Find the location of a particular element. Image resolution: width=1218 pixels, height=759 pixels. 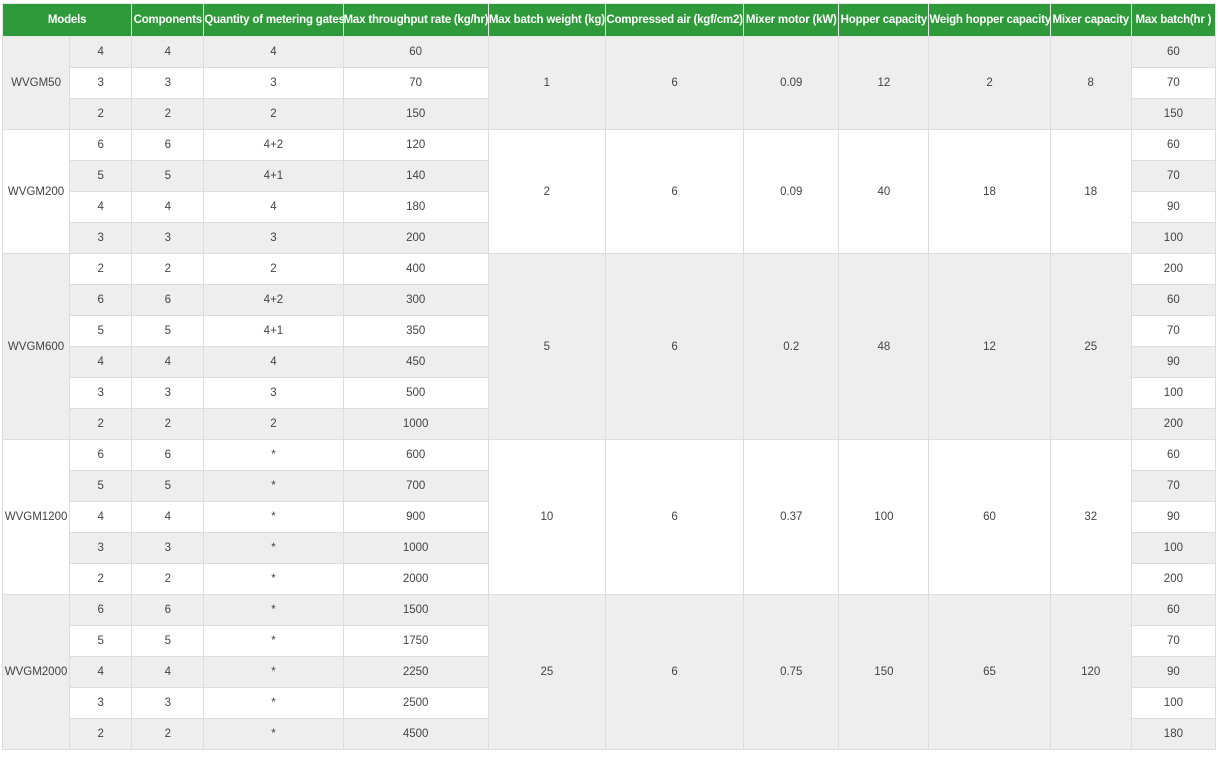

weigh-hopper-capacity-cell: 60 is located at coordinates (989, 517).